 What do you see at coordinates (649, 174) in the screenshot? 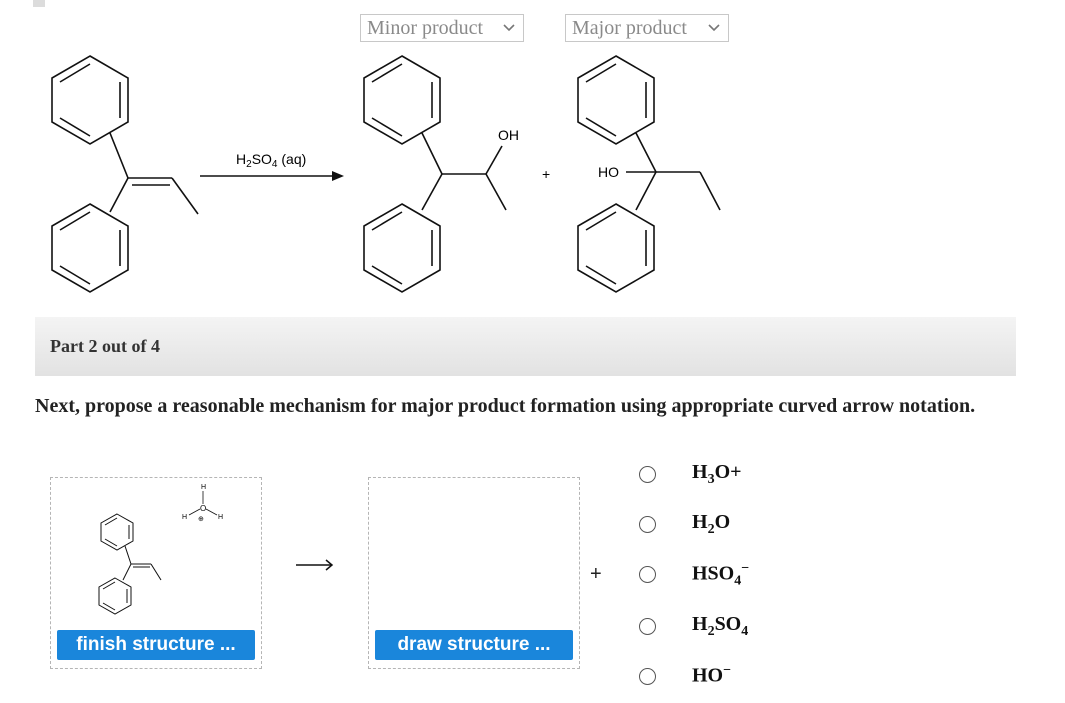
I see `major-product-structure: HO` at bounding box center [649, 174].